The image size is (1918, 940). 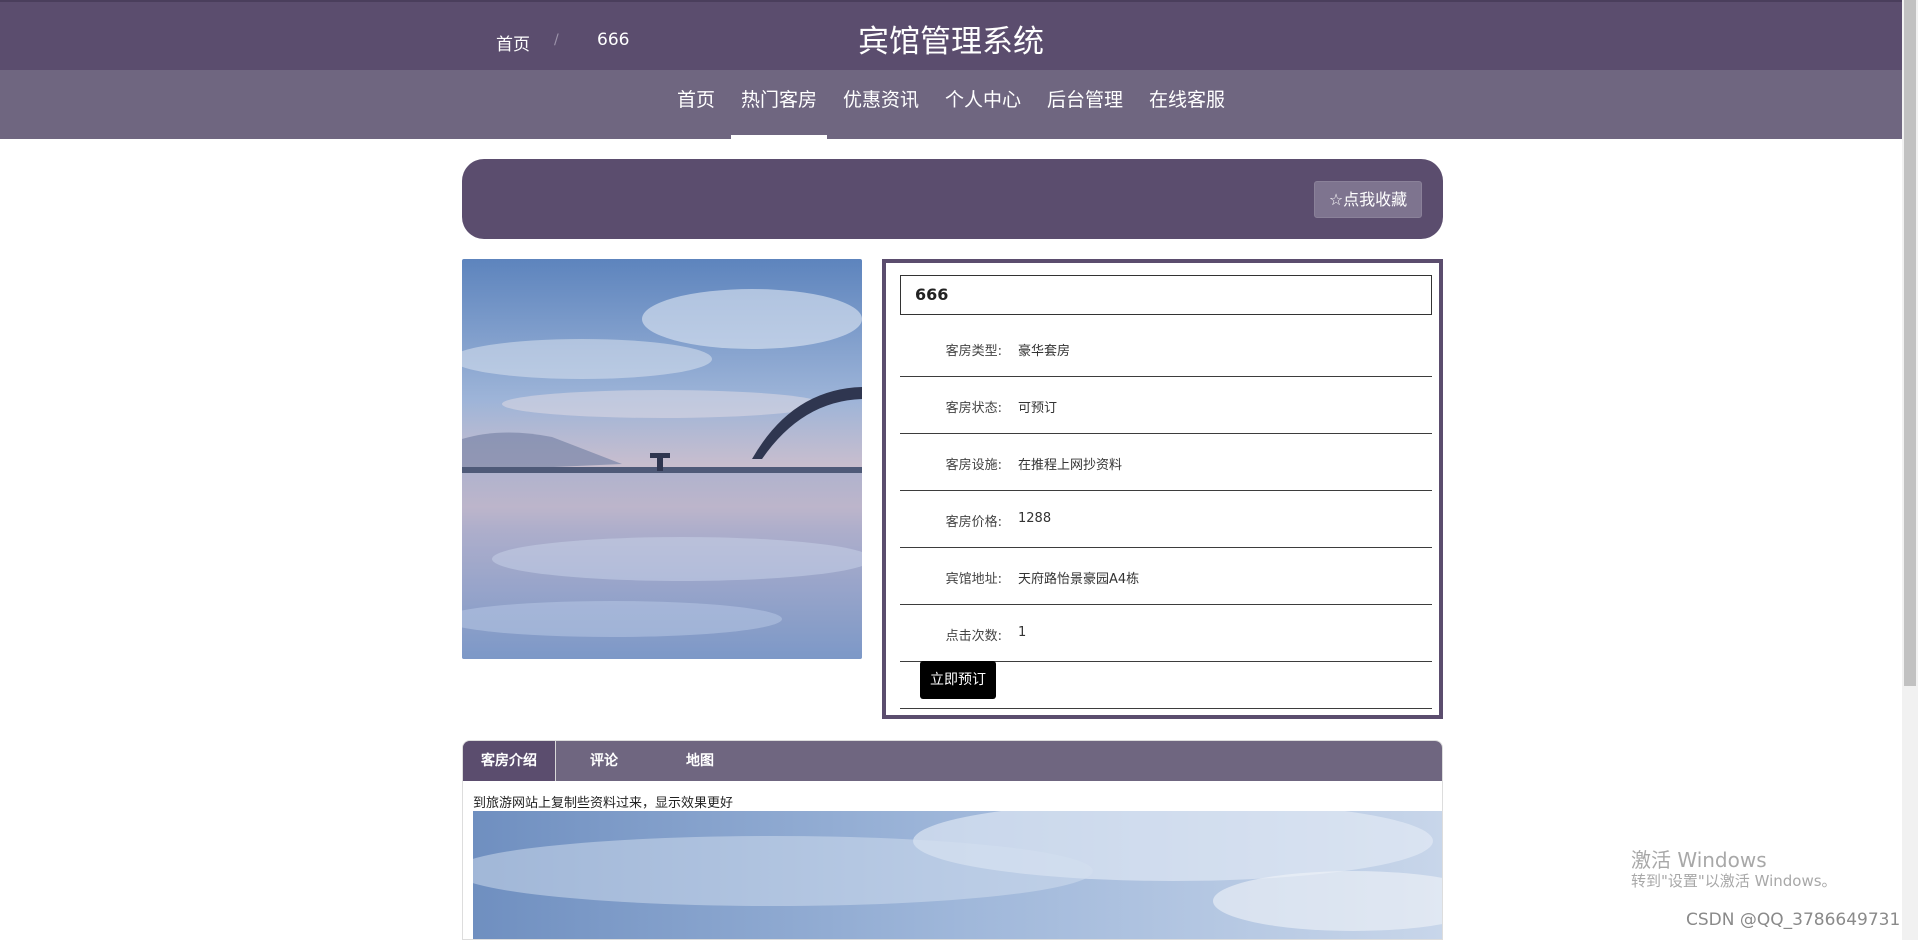 I want to click on detail-label: 点击次数:, so click(x=973, y=636).